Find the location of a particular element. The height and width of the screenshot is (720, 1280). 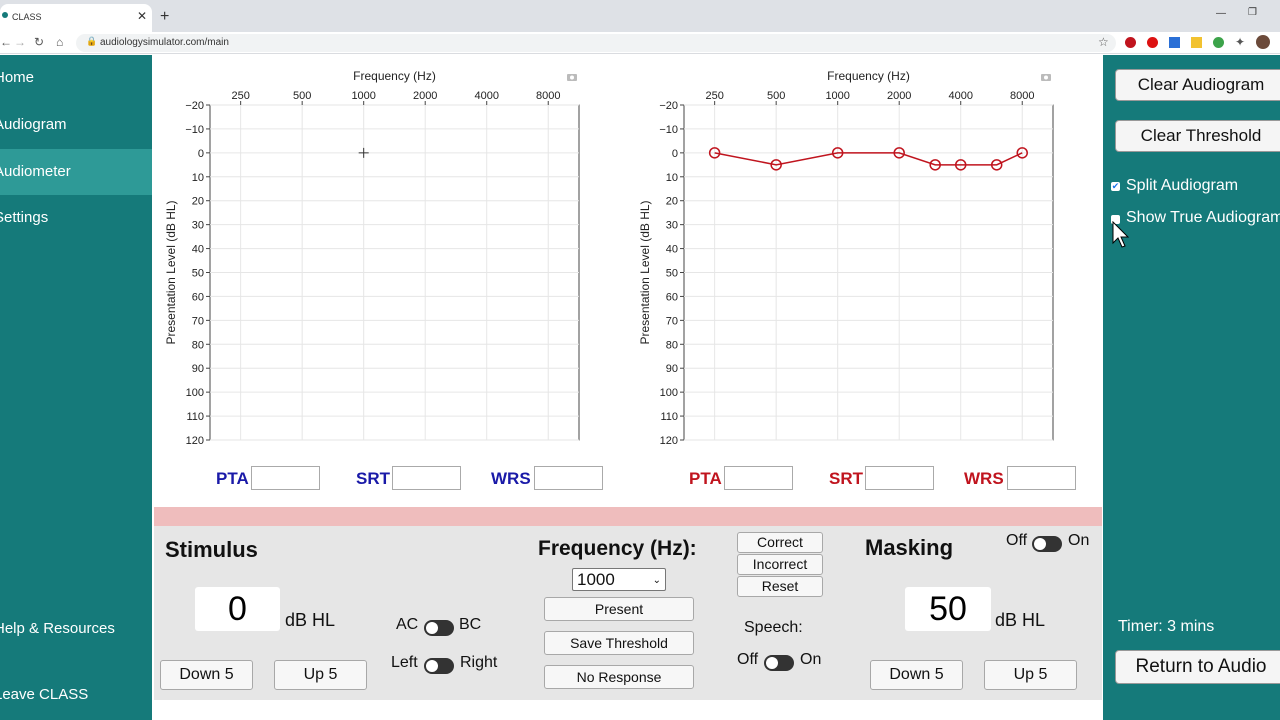

masking-off-label: Off is located at coordinates (1017, 540).